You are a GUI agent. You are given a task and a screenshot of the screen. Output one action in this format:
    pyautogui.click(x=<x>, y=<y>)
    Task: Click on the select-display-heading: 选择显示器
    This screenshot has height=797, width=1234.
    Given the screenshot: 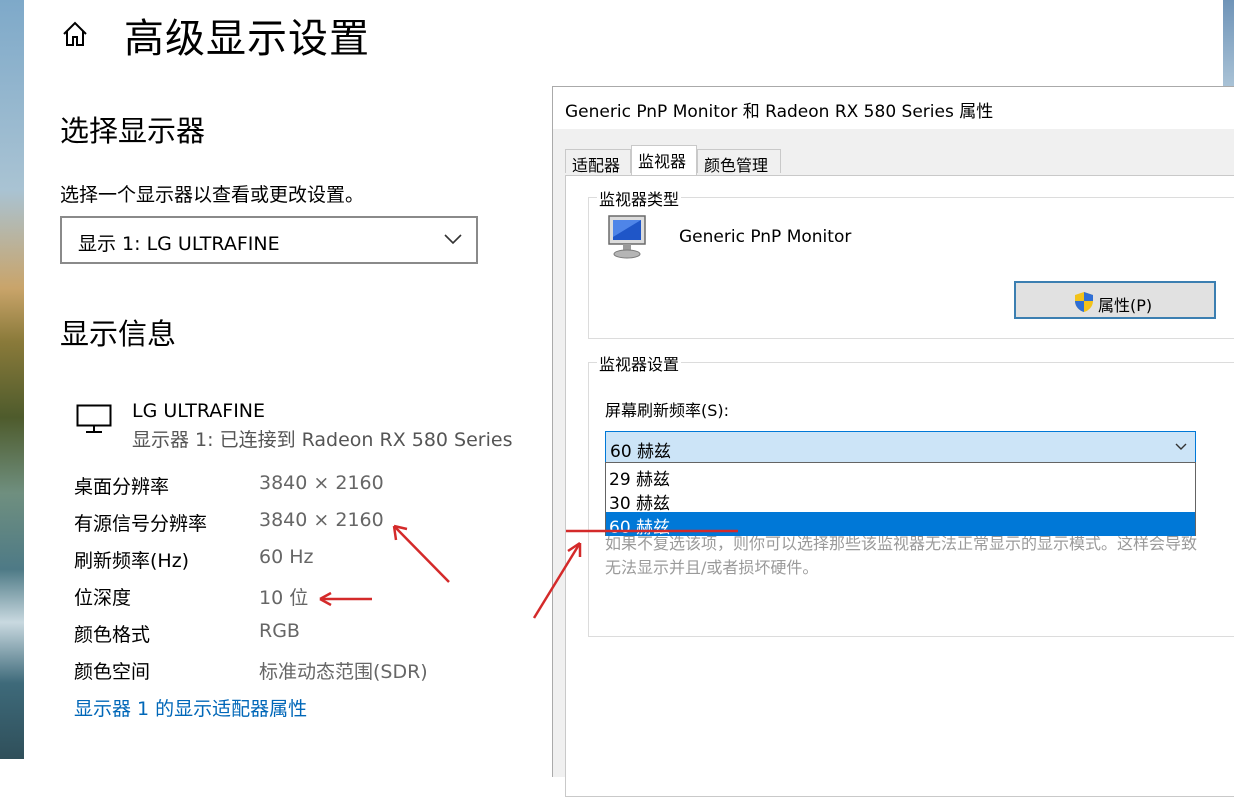 What is the action you would take?
    pyautogui.click(x=133, y=131)
    